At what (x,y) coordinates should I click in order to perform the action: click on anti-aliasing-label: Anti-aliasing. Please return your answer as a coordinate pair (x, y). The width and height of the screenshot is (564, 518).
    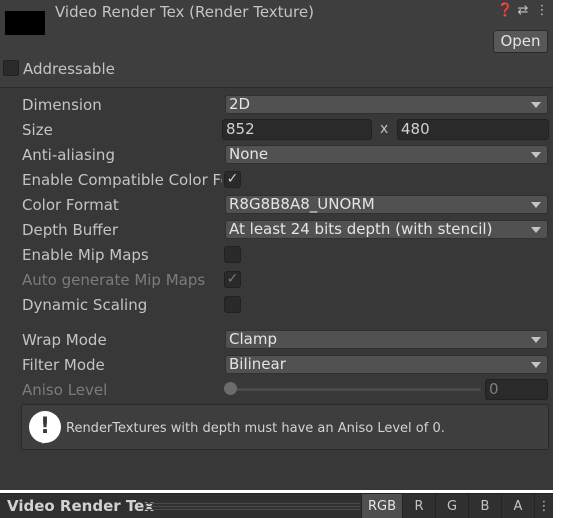
    Looking at the image, I should click on (68, 155).